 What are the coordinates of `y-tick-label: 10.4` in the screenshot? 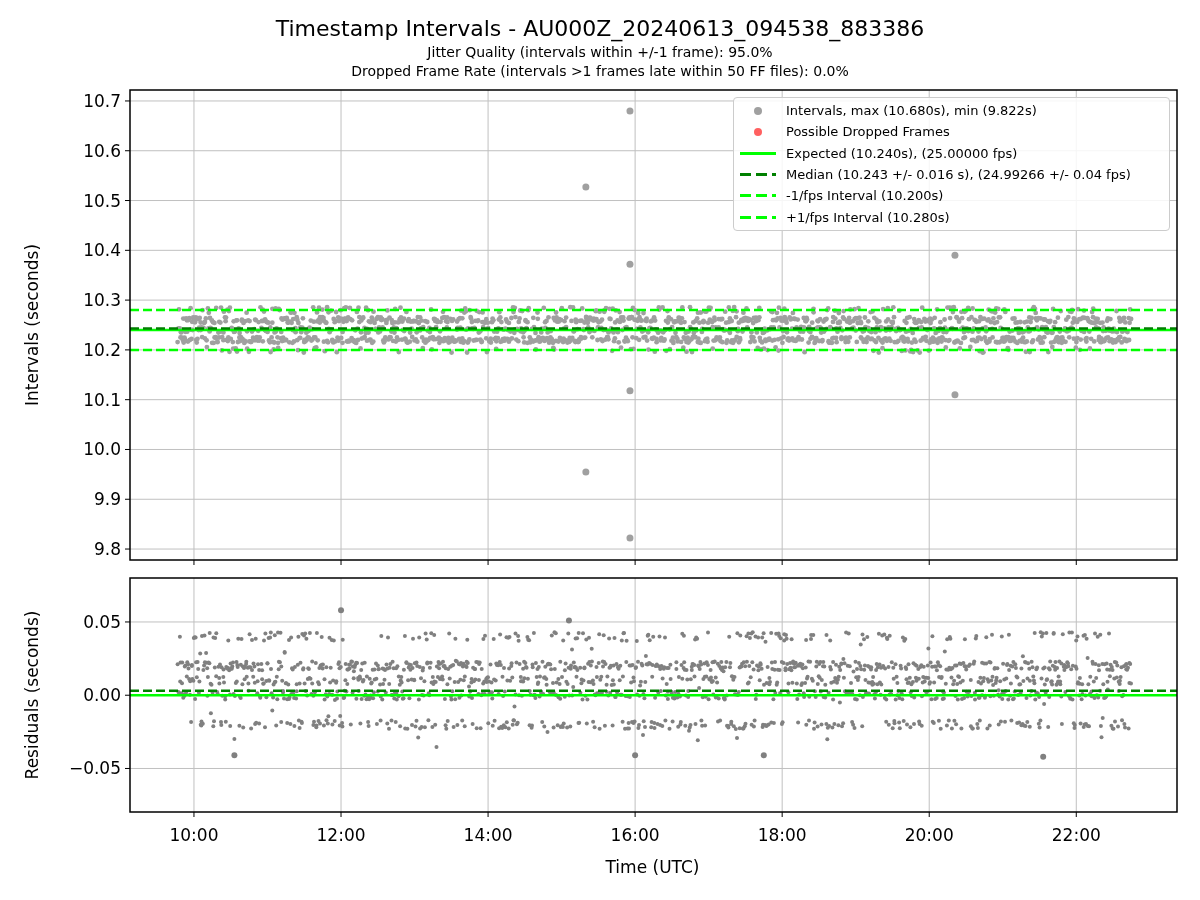 It's located at (102, 250).